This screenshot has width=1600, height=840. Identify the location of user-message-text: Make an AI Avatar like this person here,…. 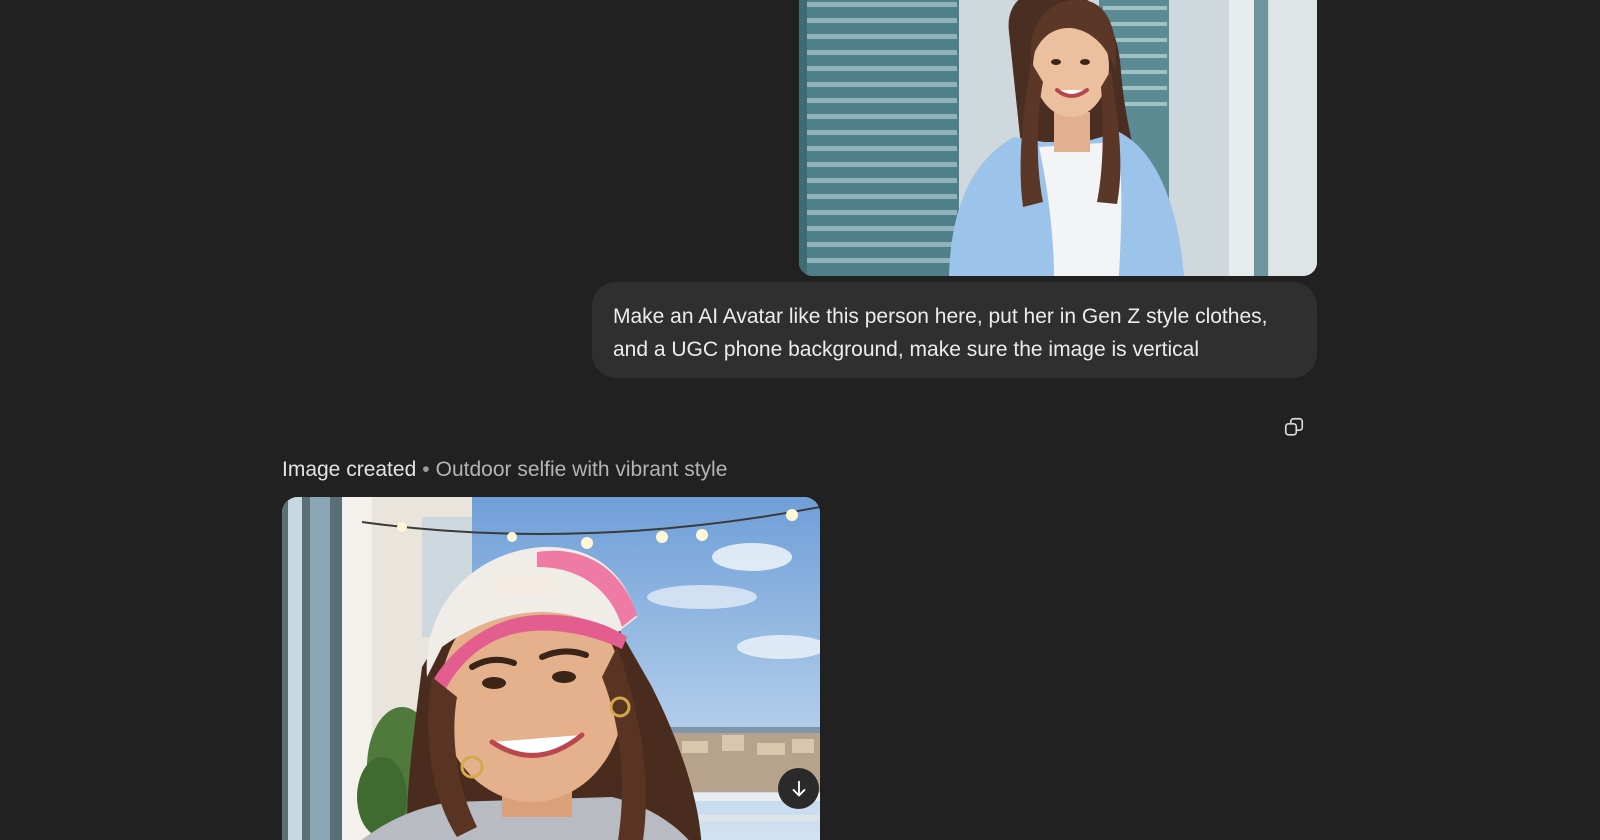
(940, 333).